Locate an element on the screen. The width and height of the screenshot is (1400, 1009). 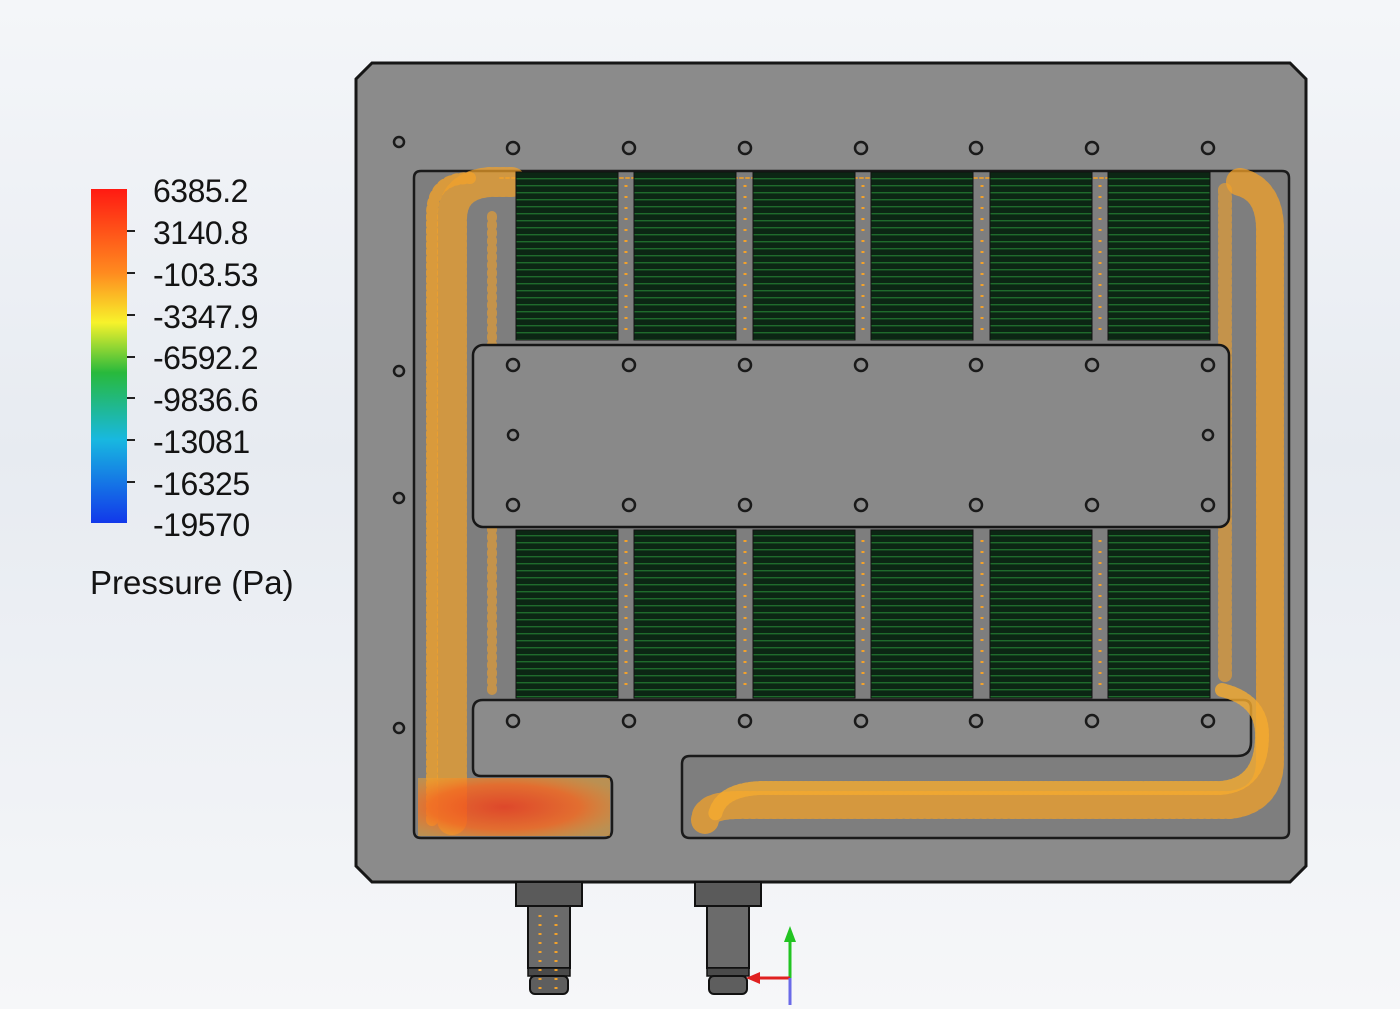
center-divider-block is located at coordinates (851, 436).